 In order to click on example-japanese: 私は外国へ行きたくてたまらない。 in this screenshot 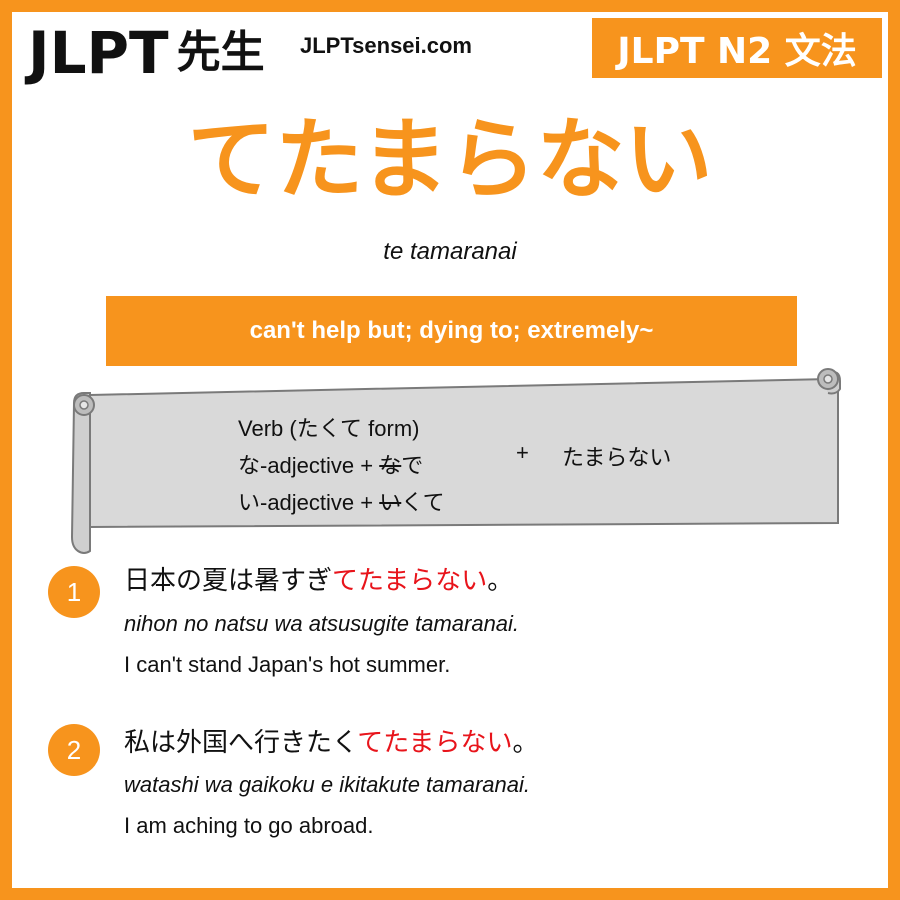, I will do `click(331, 740)`.